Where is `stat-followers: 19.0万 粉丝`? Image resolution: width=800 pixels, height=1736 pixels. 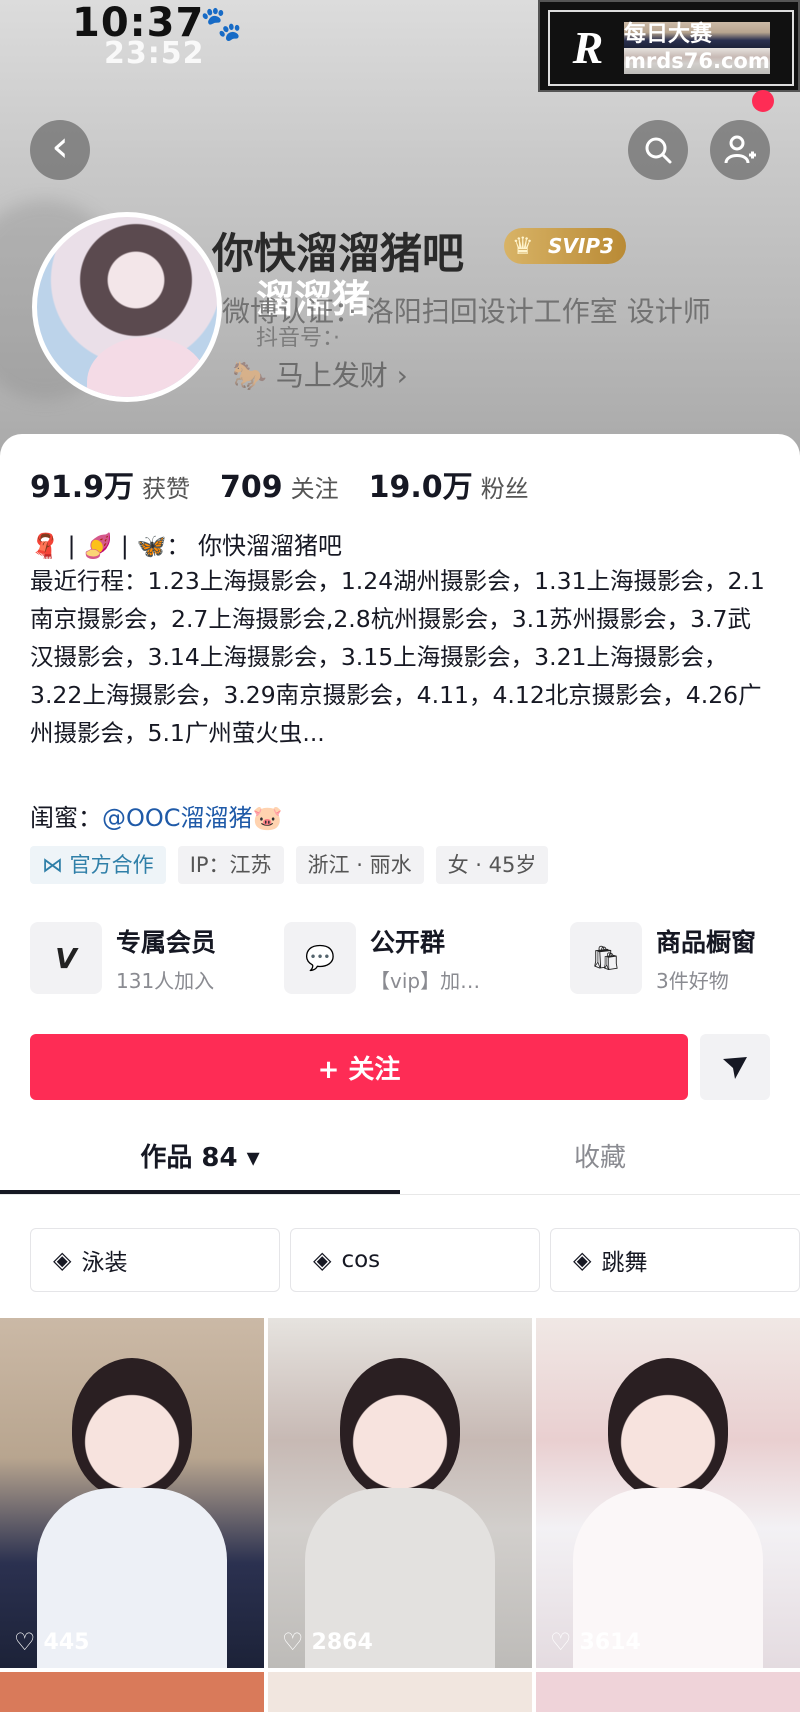 stat-followers: 19.0万 粉丝 is located at coordinates (449, 484).